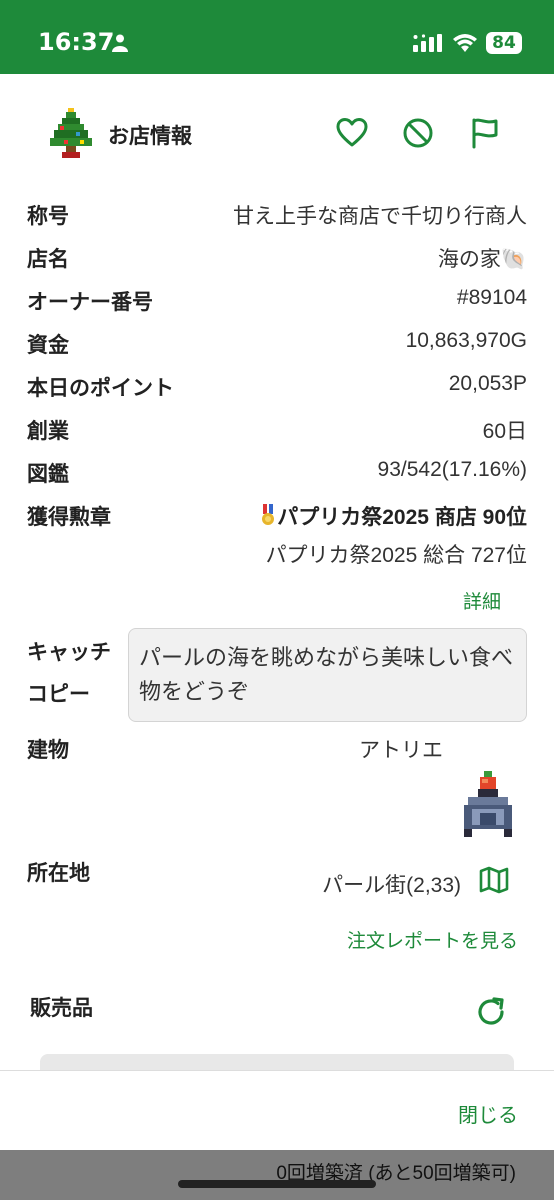 The height and width of the screenshot is (1200, 554). What do you see at coordinates (277, 1175) in the screenshot?
I see `background-page: 0回増築済 (あと50回増築可)` at bounding box center [277, 1175].